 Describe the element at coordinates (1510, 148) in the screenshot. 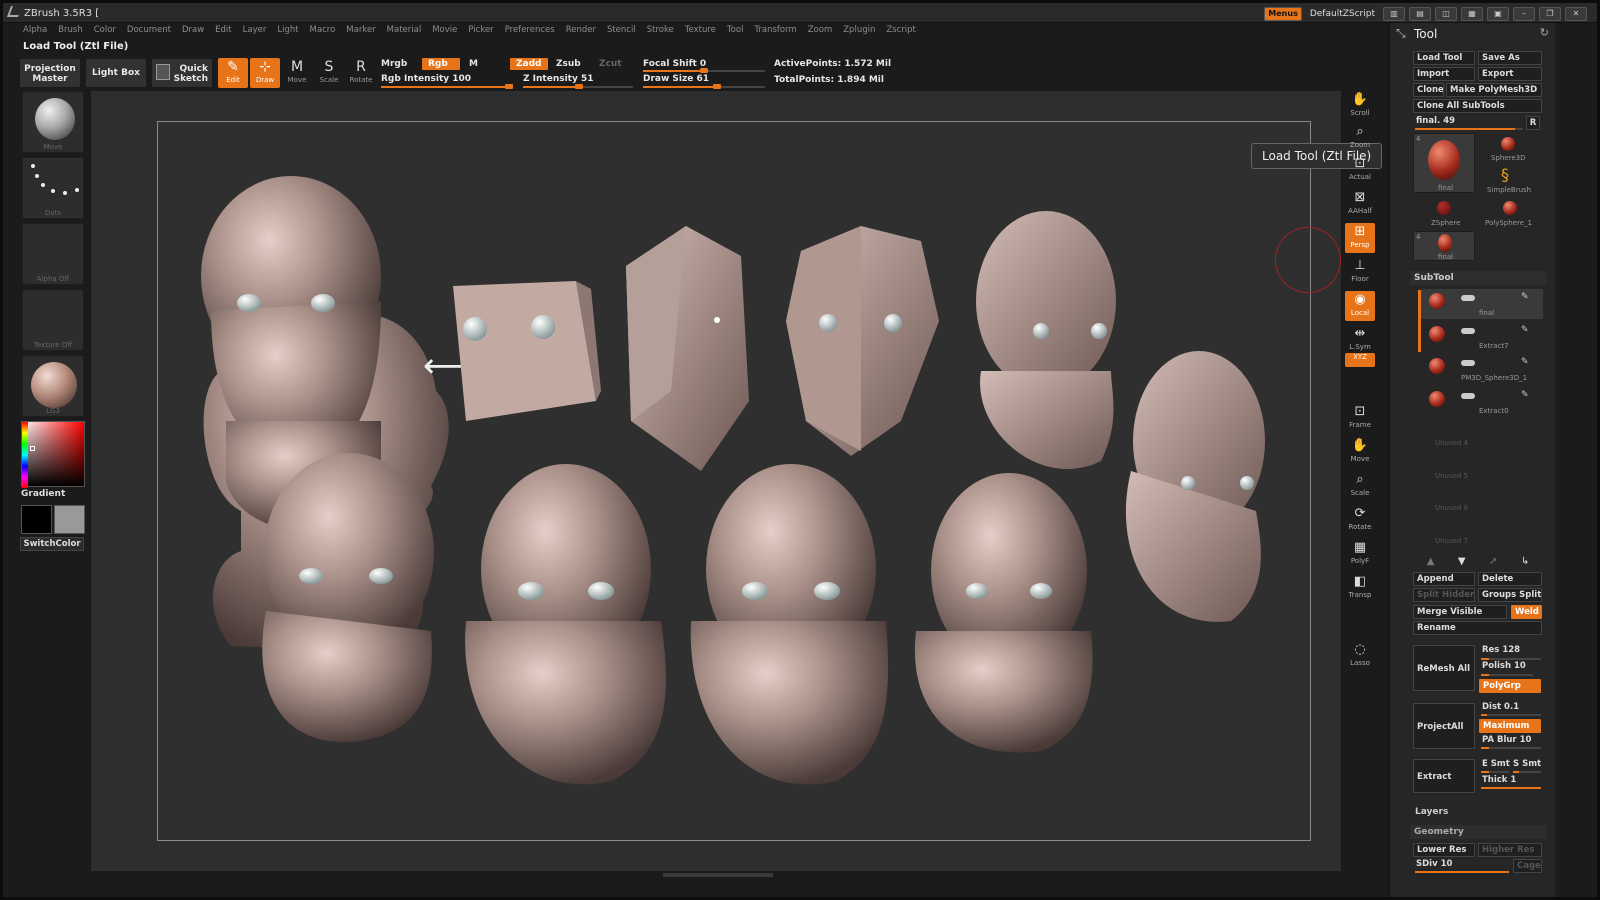

I see `tool-thumb-sphere3d: Sphere3D` at that location.